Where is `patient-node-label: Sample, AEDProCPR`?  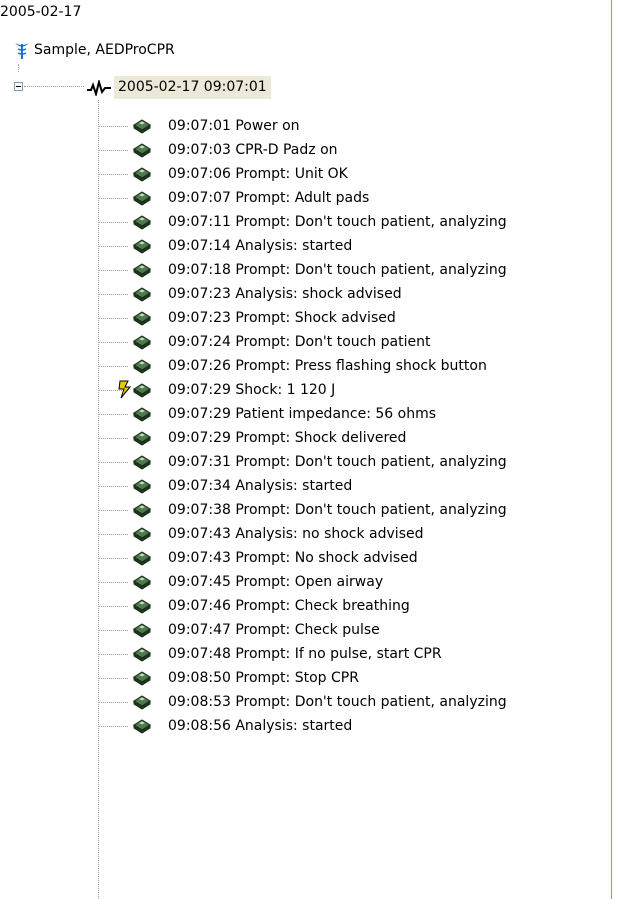
patient-node-label: Sample, AEDProCPR is located at coordinates (104, 50).